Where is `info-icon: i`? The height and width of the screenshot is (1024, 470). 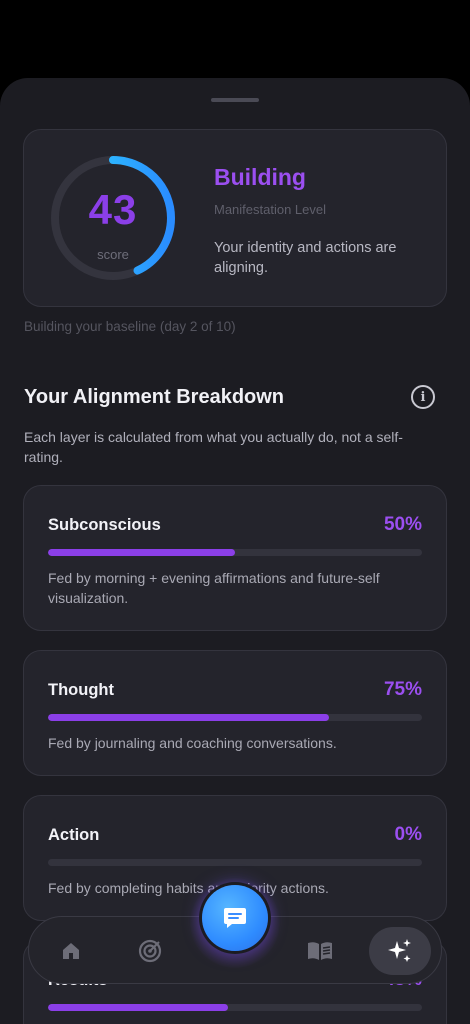 info-icon: i is located at coordinates (423, 397).